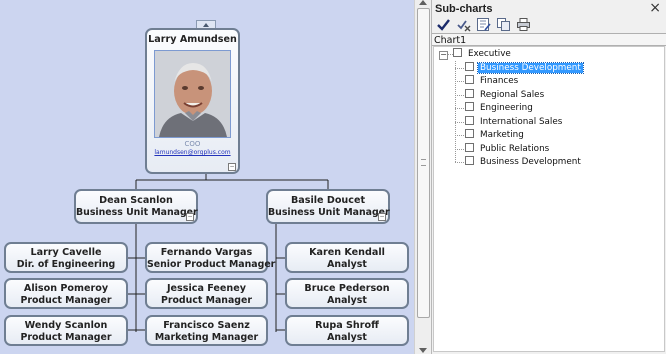  I want to click on node-name: Wendy Scanlon, so click(66, 325).